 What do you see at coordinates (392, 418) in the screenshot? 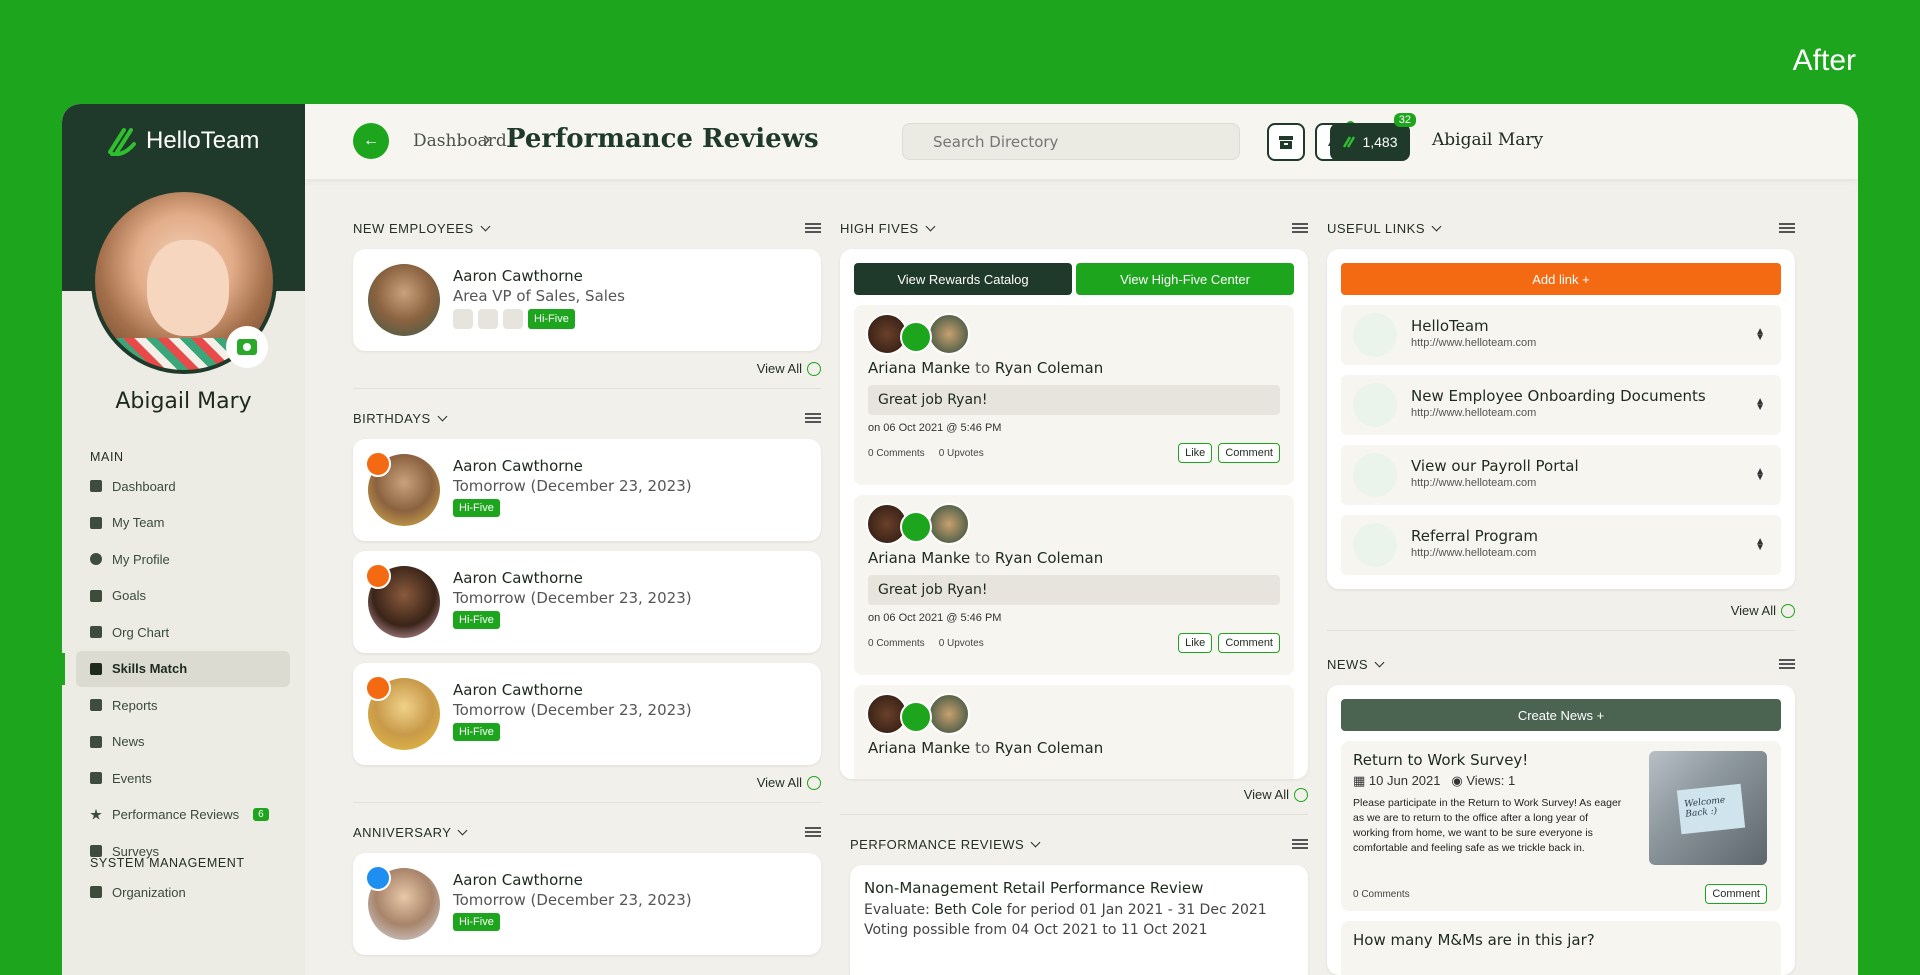
I see `title-text: BIRTHDAYS` at bounding box center [392, 418].